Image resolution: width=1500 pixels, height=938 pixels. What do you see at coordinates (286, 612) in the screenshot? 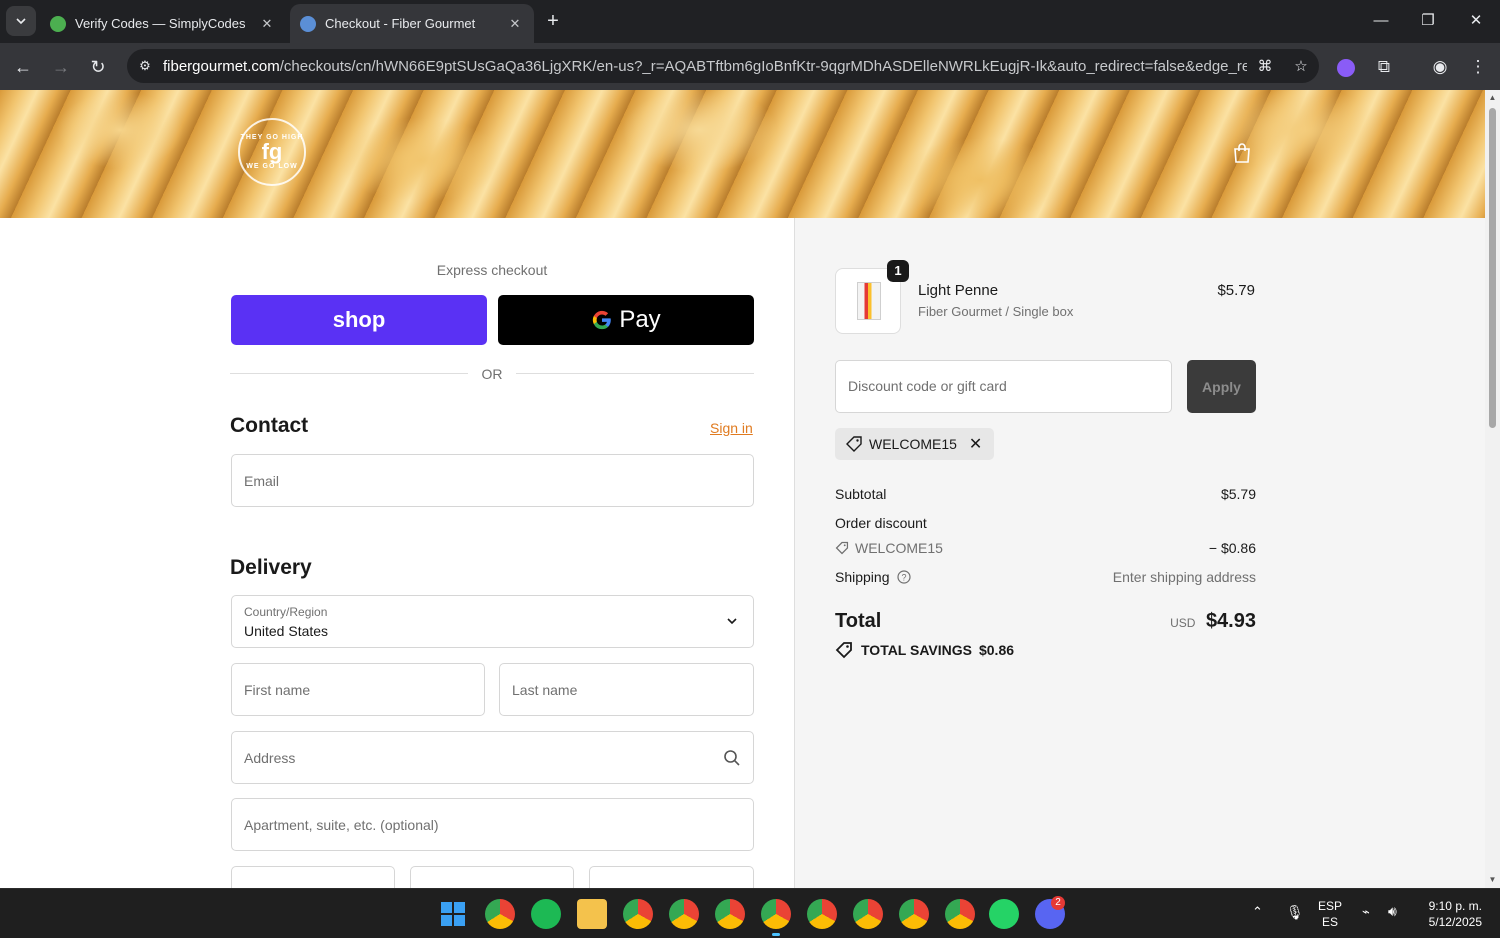
I see `country-label: Country/Region` at bounding box center [286, 612].